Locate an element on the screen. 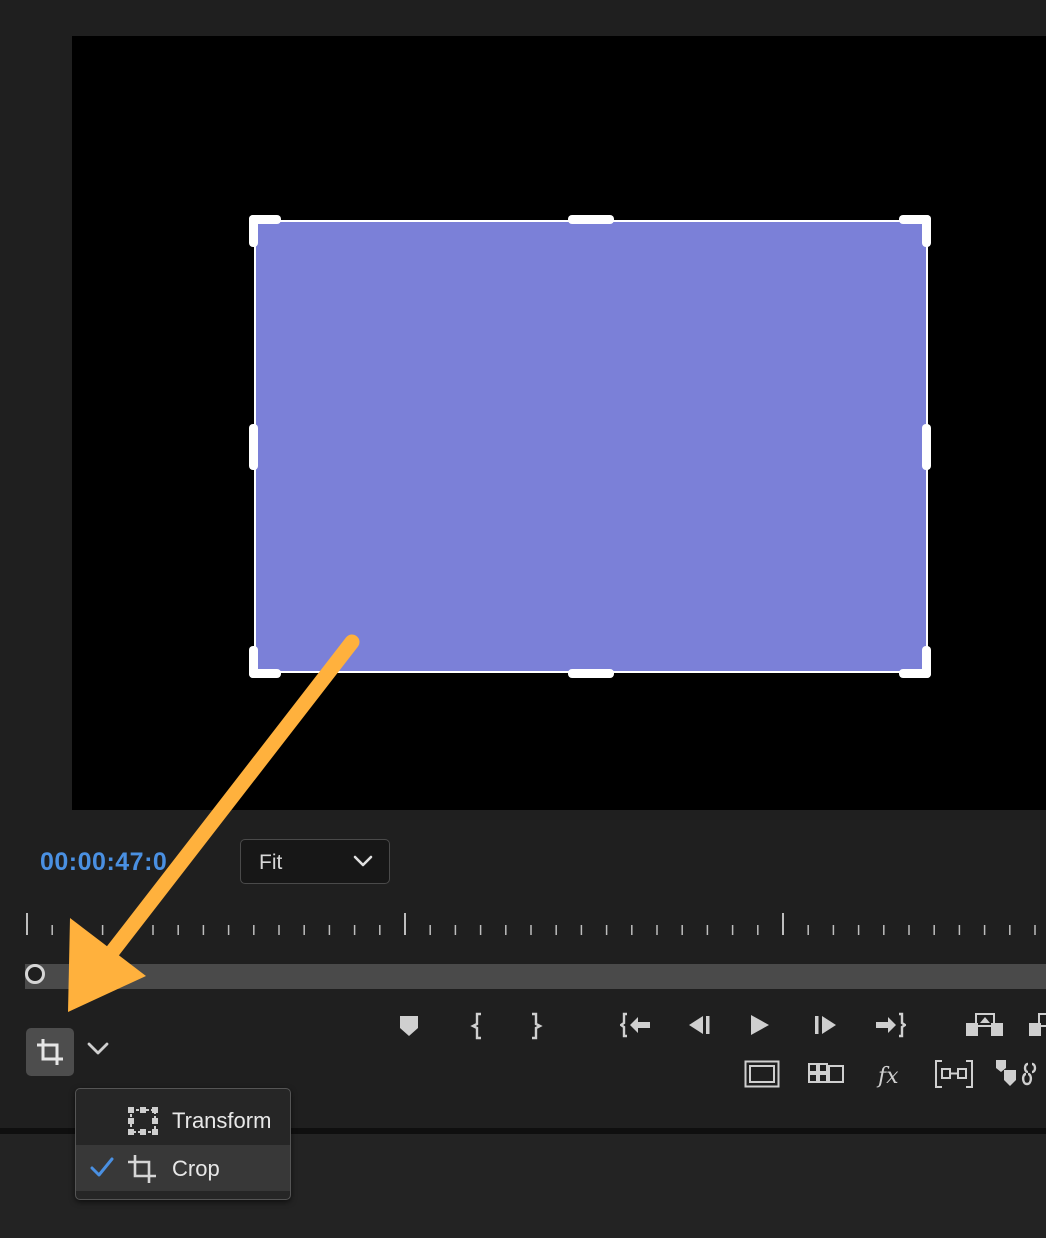 The image size is (1046, 1238). mark-out-icon is located at coordinates (536, 1026).